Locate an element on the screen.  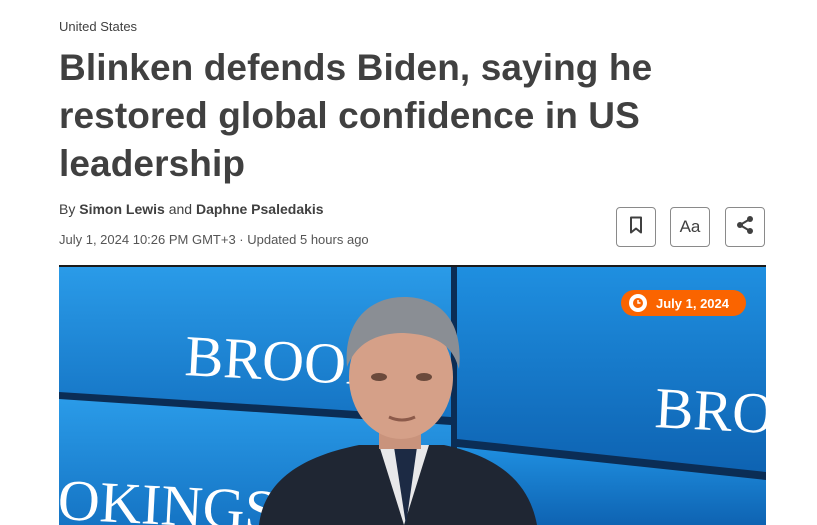
text-size-label: Aa is located at coordinates (690, 226).